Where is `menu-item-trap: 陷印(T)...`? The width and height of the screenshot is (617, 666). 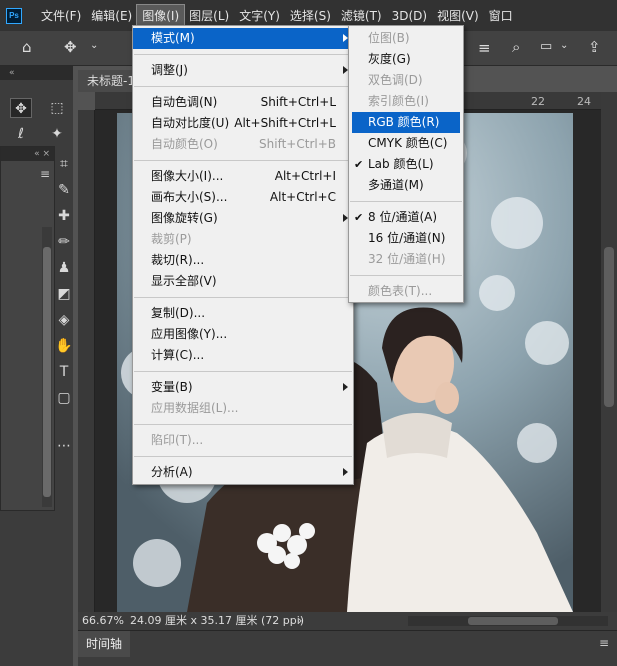
menu-item-trap: 陷印(T)... is located at coordinates (177, 440).